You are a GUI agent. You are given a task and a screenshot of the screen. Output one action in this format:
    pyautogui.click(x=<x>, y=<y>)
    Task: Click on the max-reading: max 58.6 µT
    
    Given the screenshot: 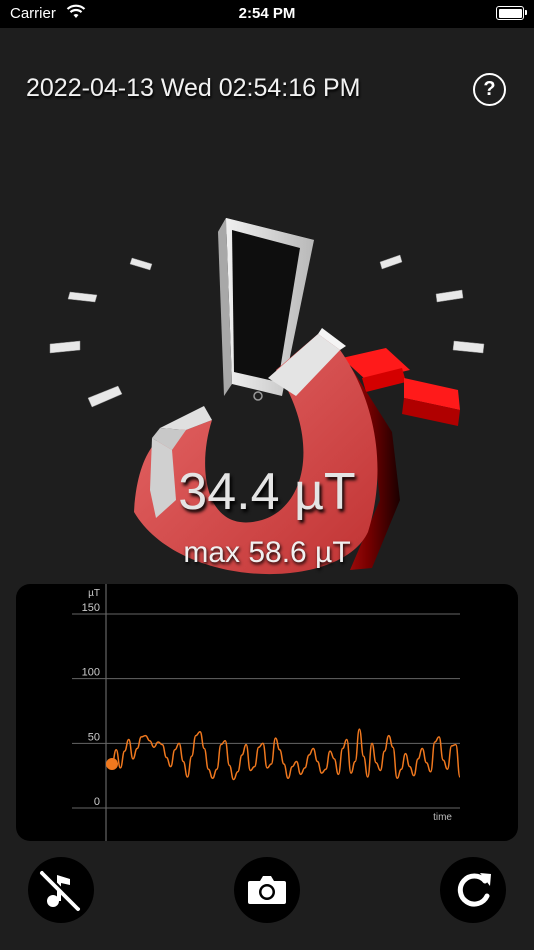 What is the action you would take?
    pyautogui.click(x=267, y=552)
    